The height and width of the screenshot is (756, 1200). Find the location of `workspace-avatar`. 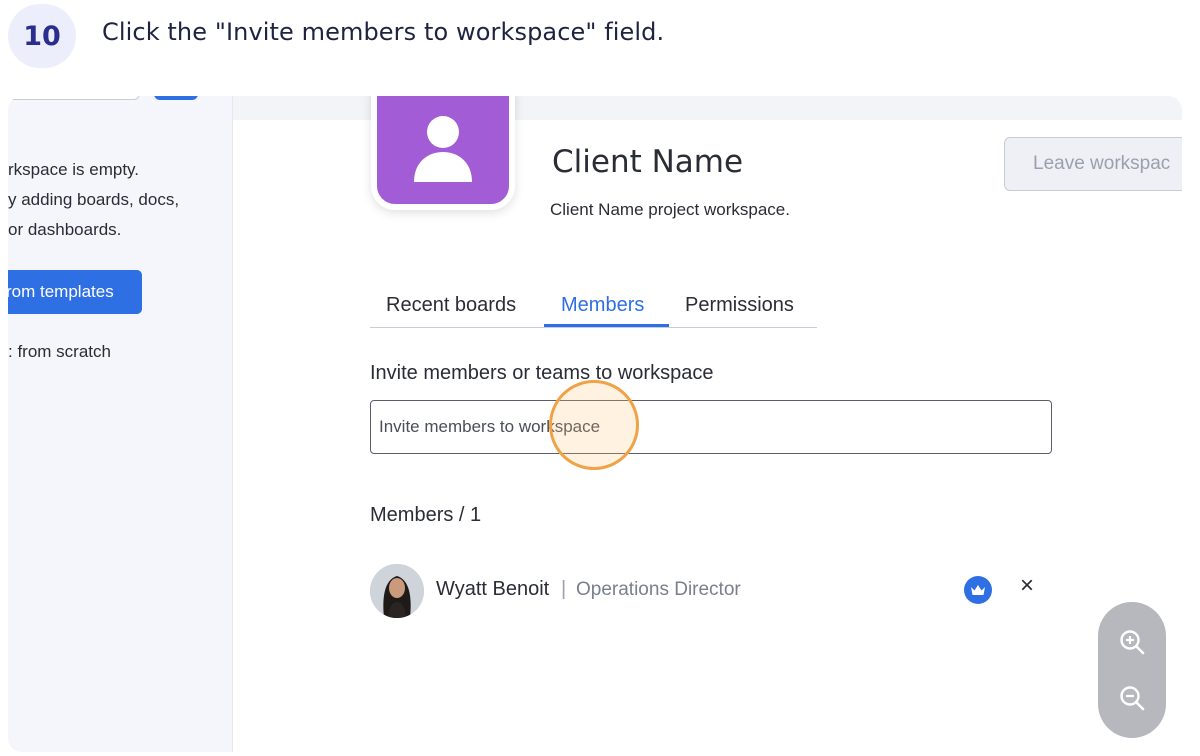

workspace-avatar is located at coordinates (443, 153).